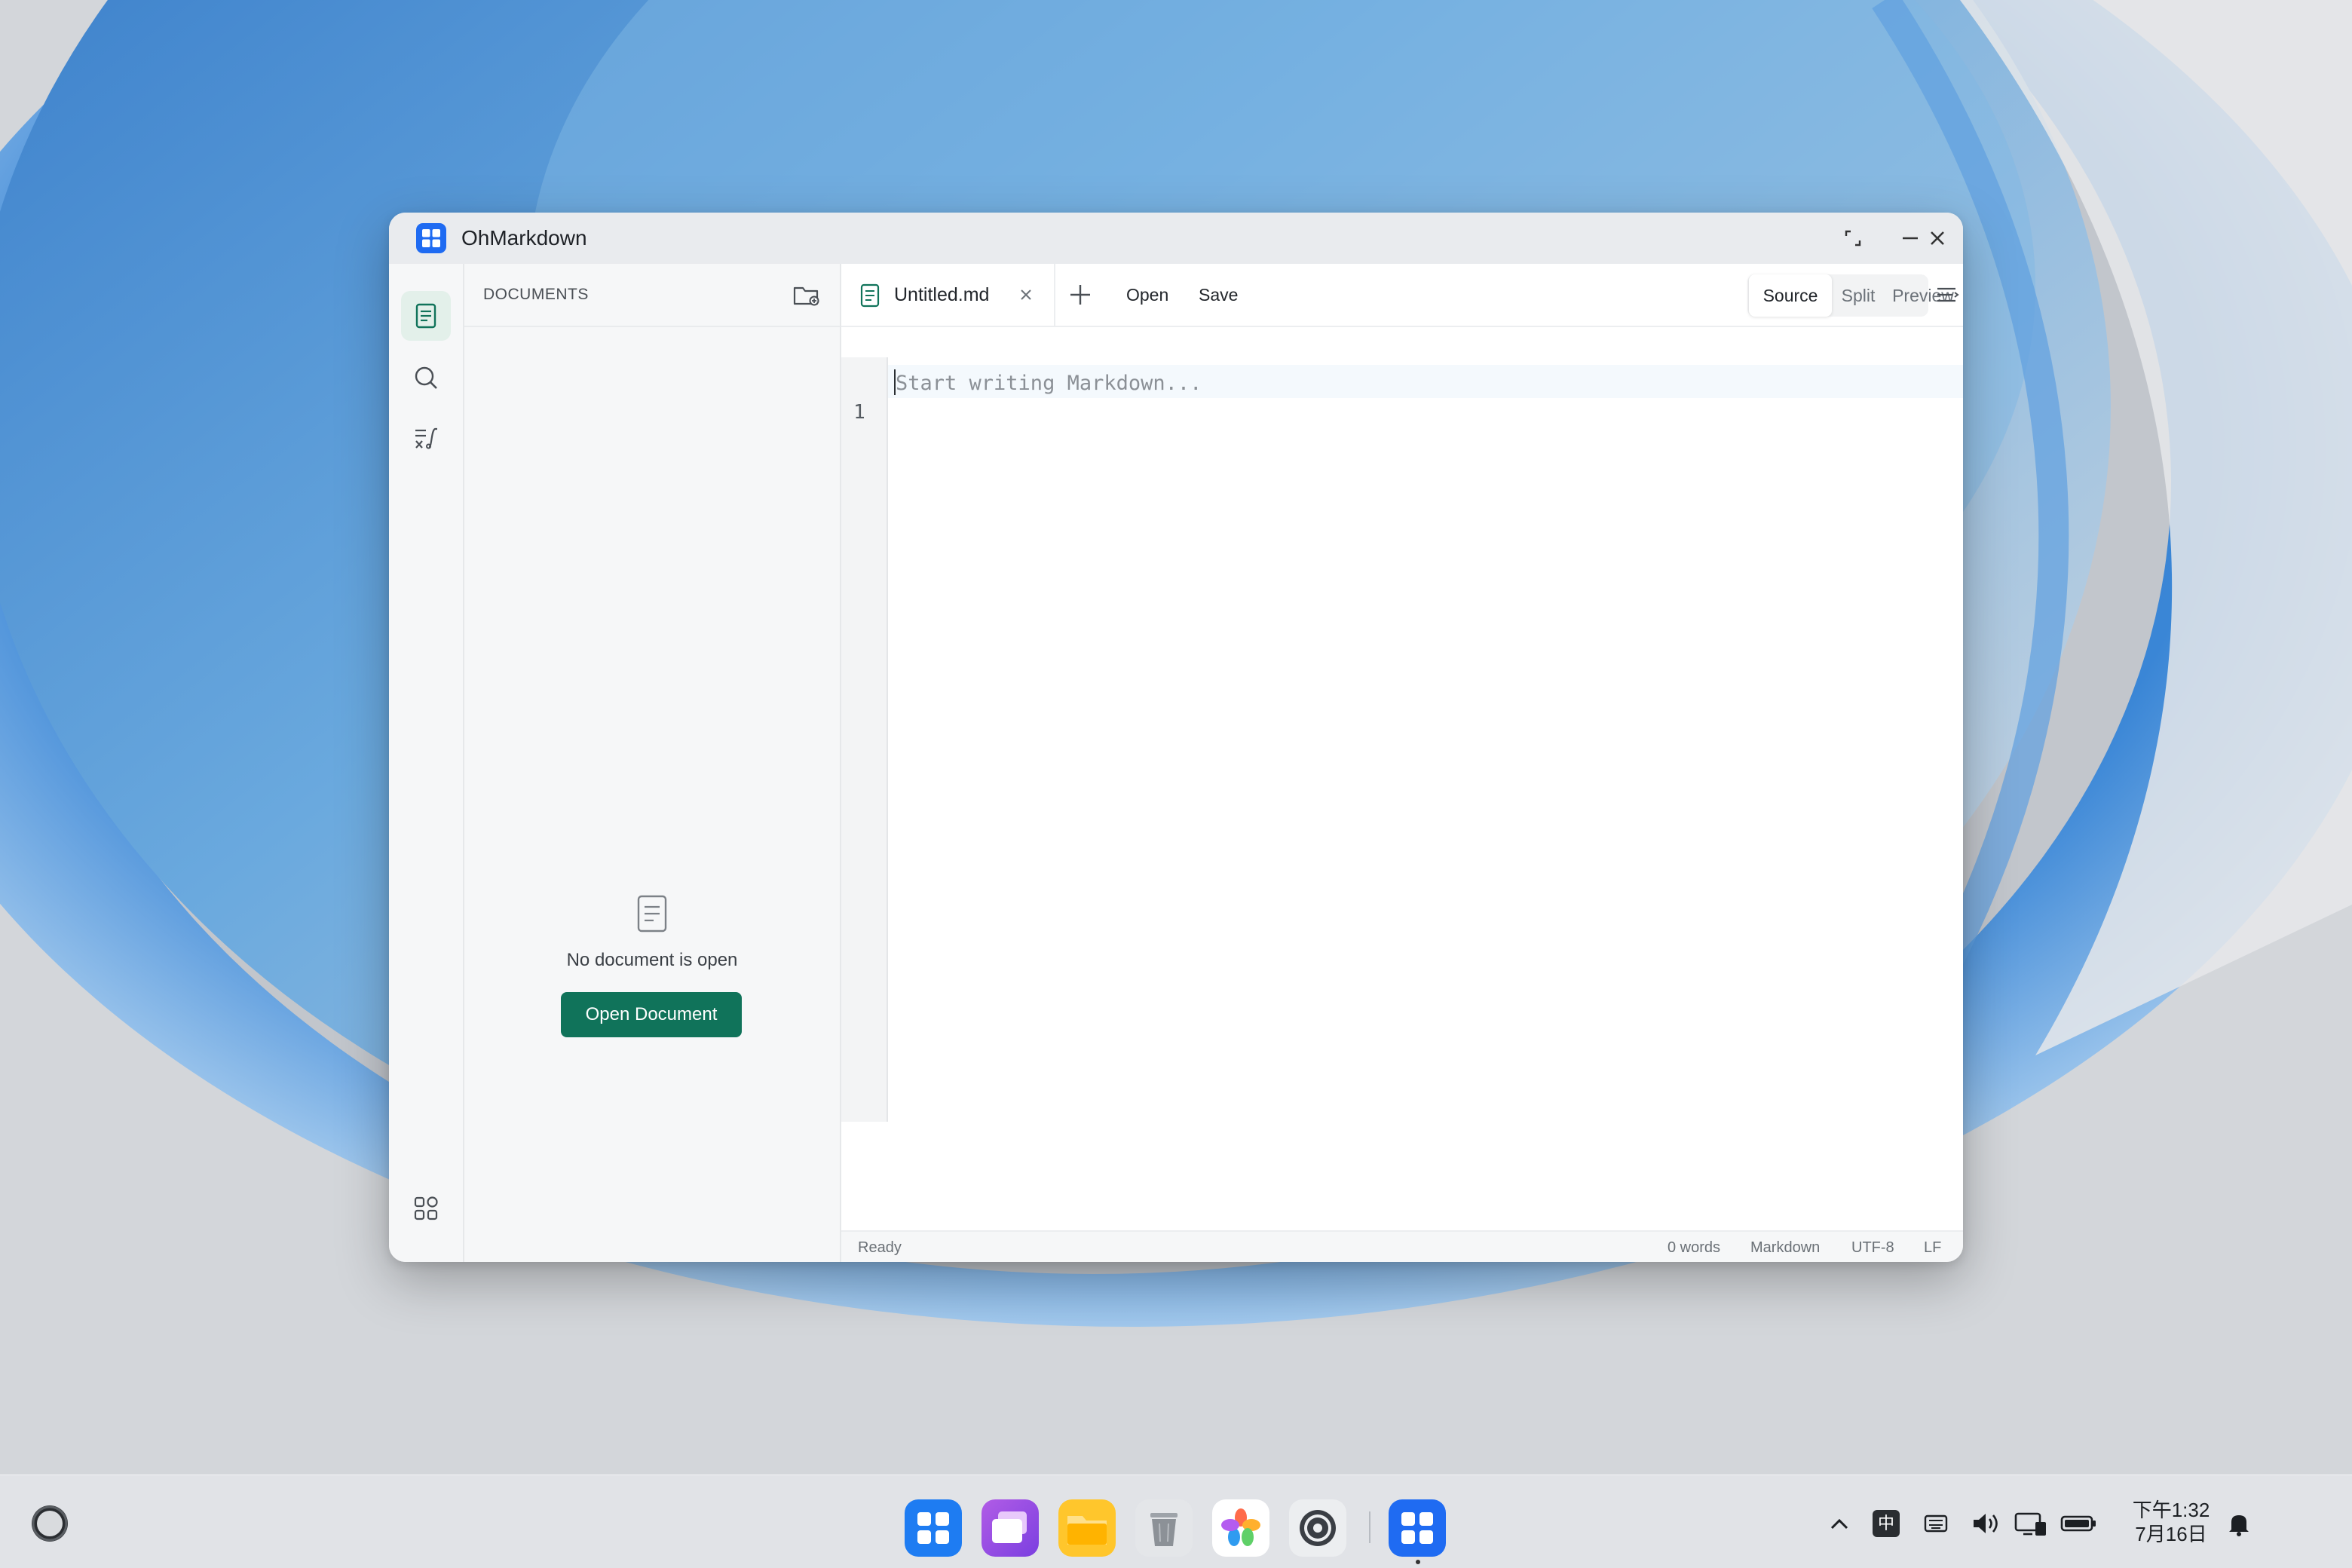 This screenshot has width=2352, height=1568. Describe the element at coordinates (431, 238) in the screenshot. I see `app-logo-icon` at that location.